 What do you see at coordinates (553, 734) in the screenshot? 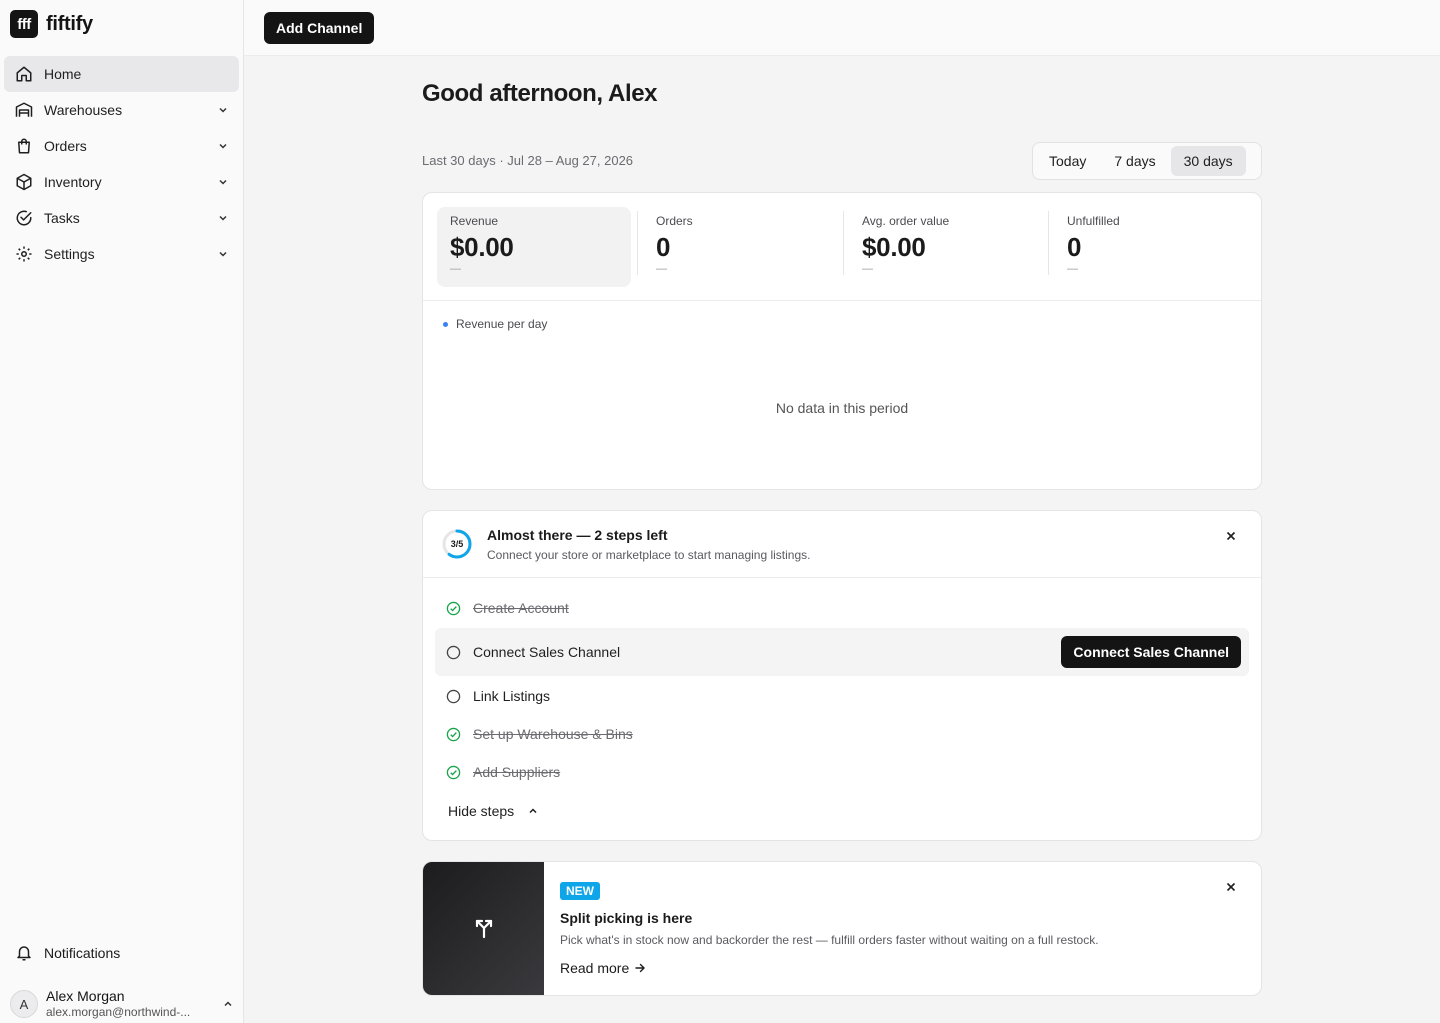
I see `step-label: Set up Warehouse & Bins` at bounding box center [553, 734].